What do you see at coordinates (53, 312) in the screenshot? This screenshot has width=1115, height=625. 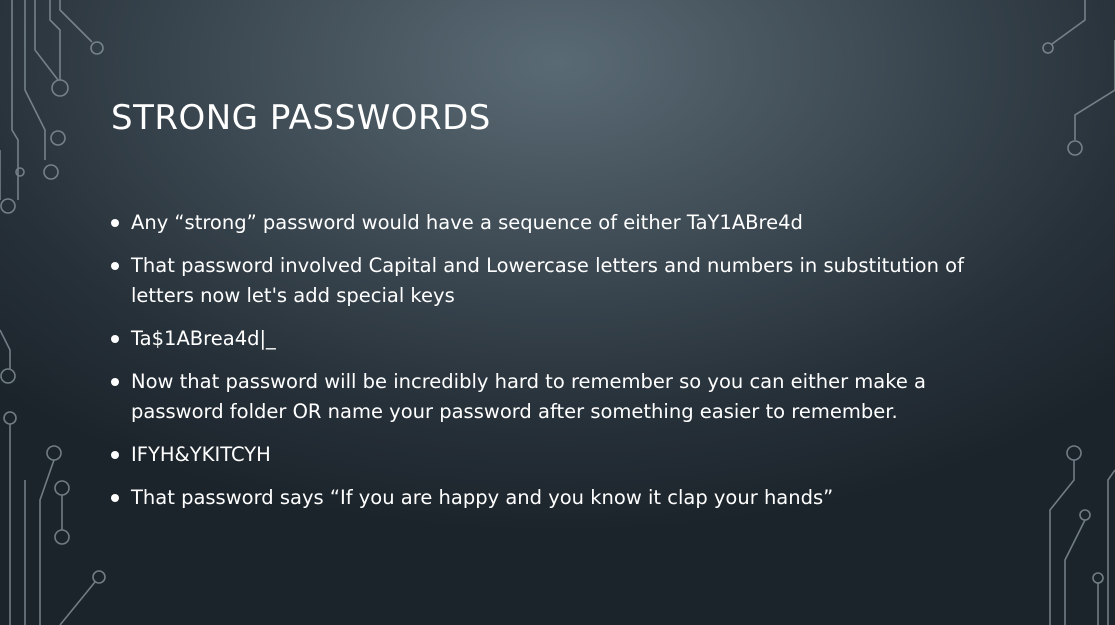 I see `circuit-decoration-left-icon` at bounding box center [53, 312].